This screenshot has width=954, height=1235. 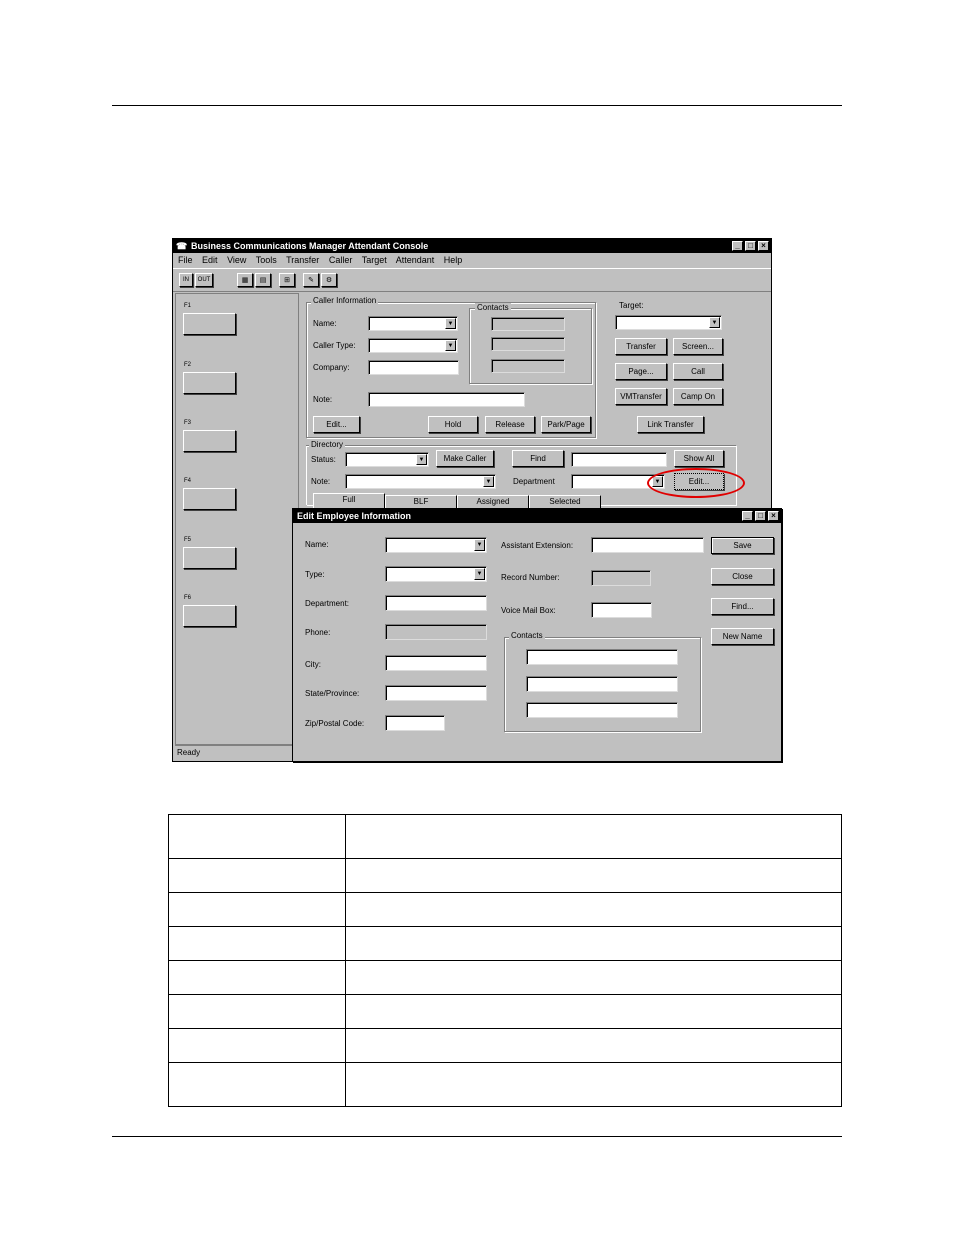 I want to click on footer-rule, so click(x=477, y=1136).